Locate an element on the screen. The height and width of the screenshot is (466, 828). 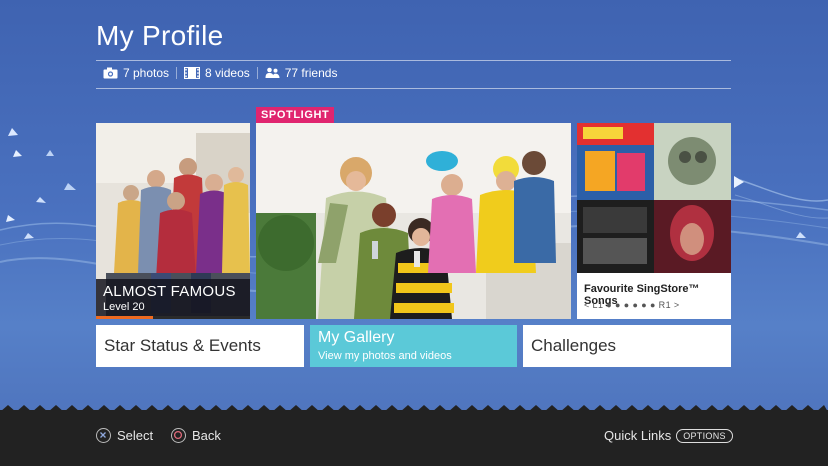
challenges-button: Challenges is located at coordinates (627, 346).